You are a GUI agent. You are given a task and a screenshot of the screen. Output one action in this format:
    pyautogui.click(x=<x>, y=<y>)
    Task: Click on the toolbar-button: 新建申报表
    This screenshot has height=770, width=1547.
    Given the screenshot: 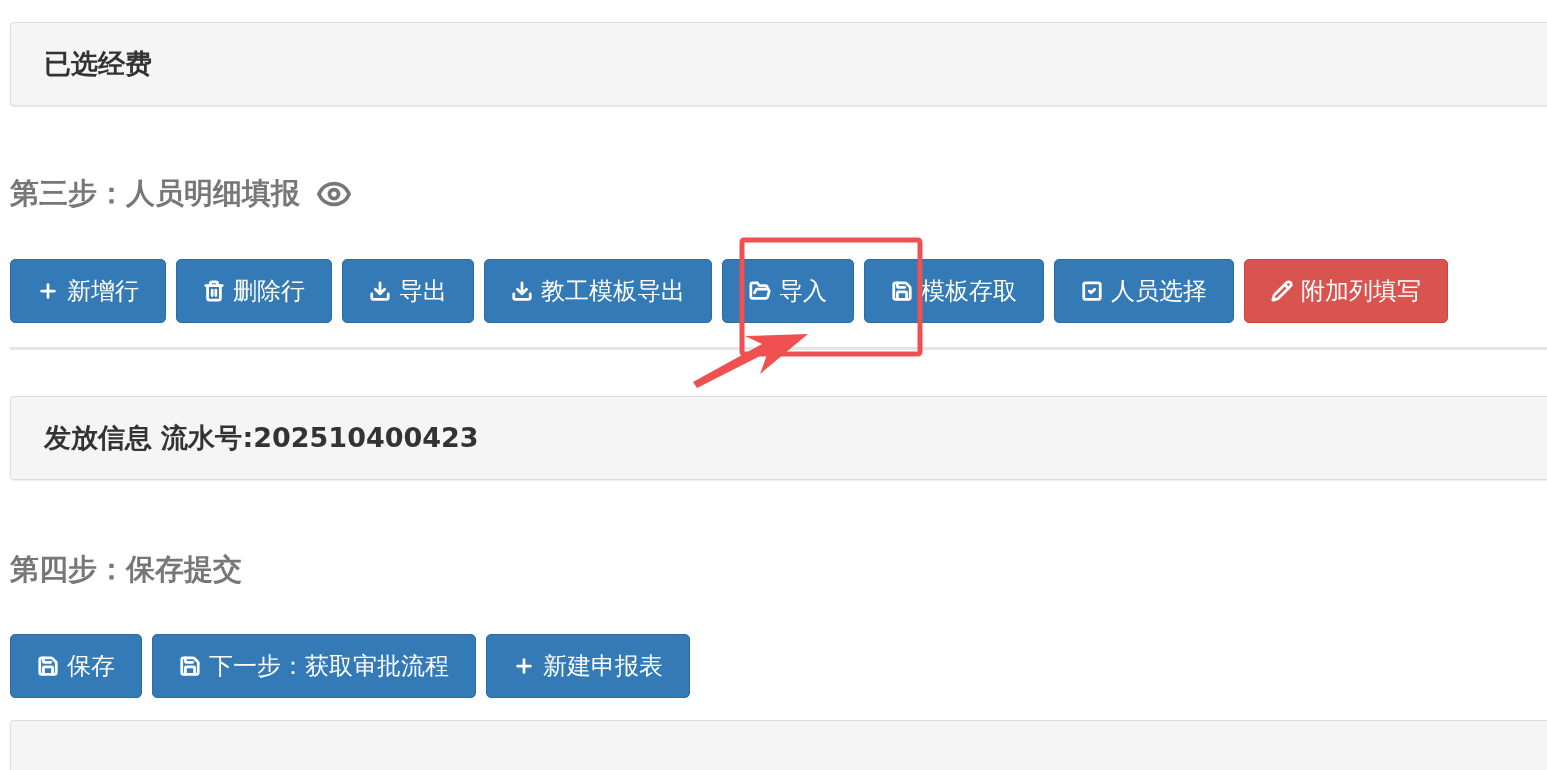 What is the action you would take?
    pyautogui.click(x=588, y=666)
    